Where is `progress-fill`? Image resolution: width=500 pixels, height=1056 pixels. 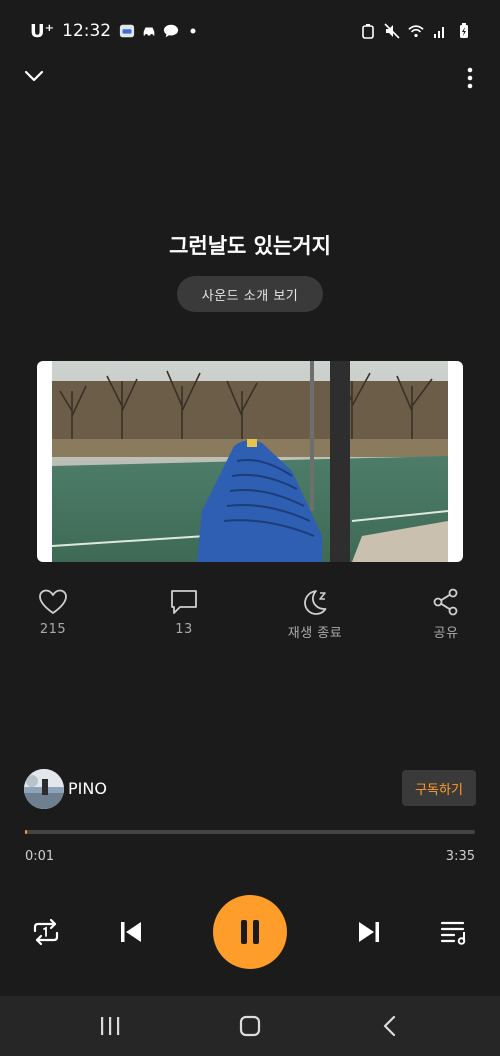 progress-fill is located at coordinates (26, 832).